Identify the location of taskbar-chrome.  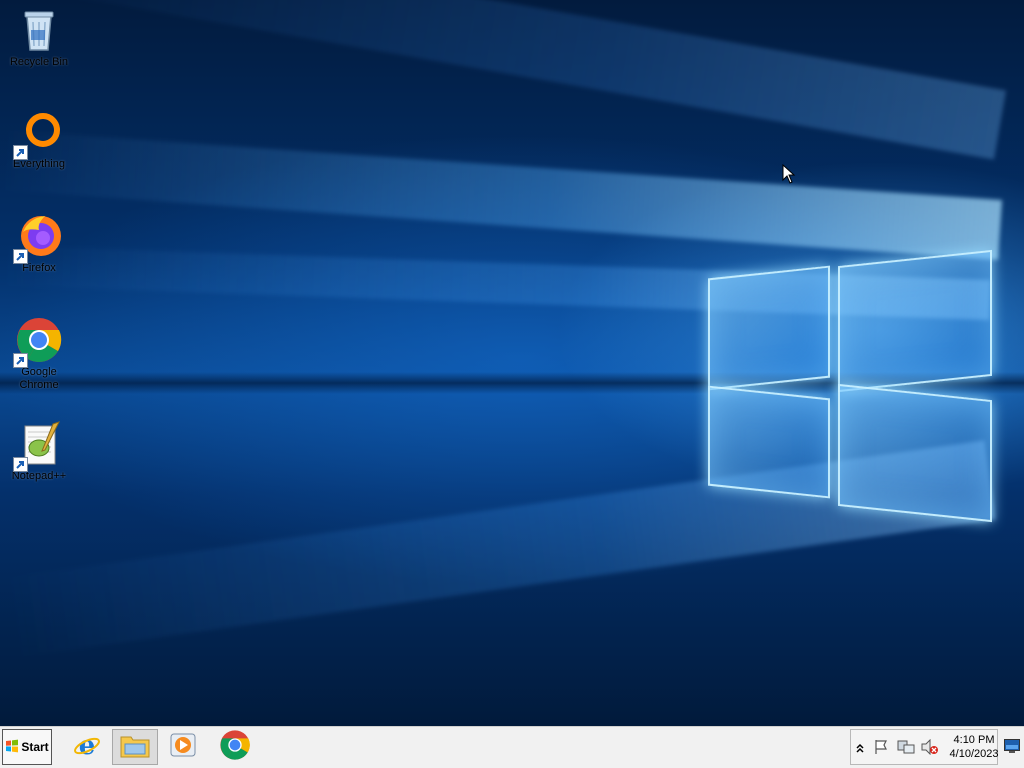
(235, 747).